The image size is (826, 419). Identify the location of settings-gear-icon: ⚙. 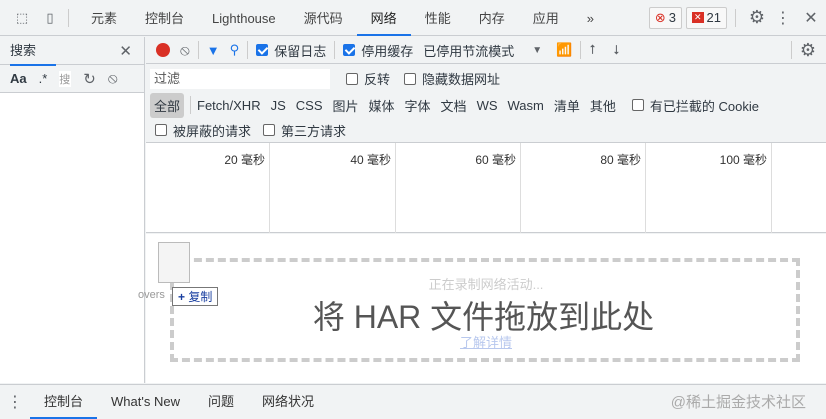
(757, 17).